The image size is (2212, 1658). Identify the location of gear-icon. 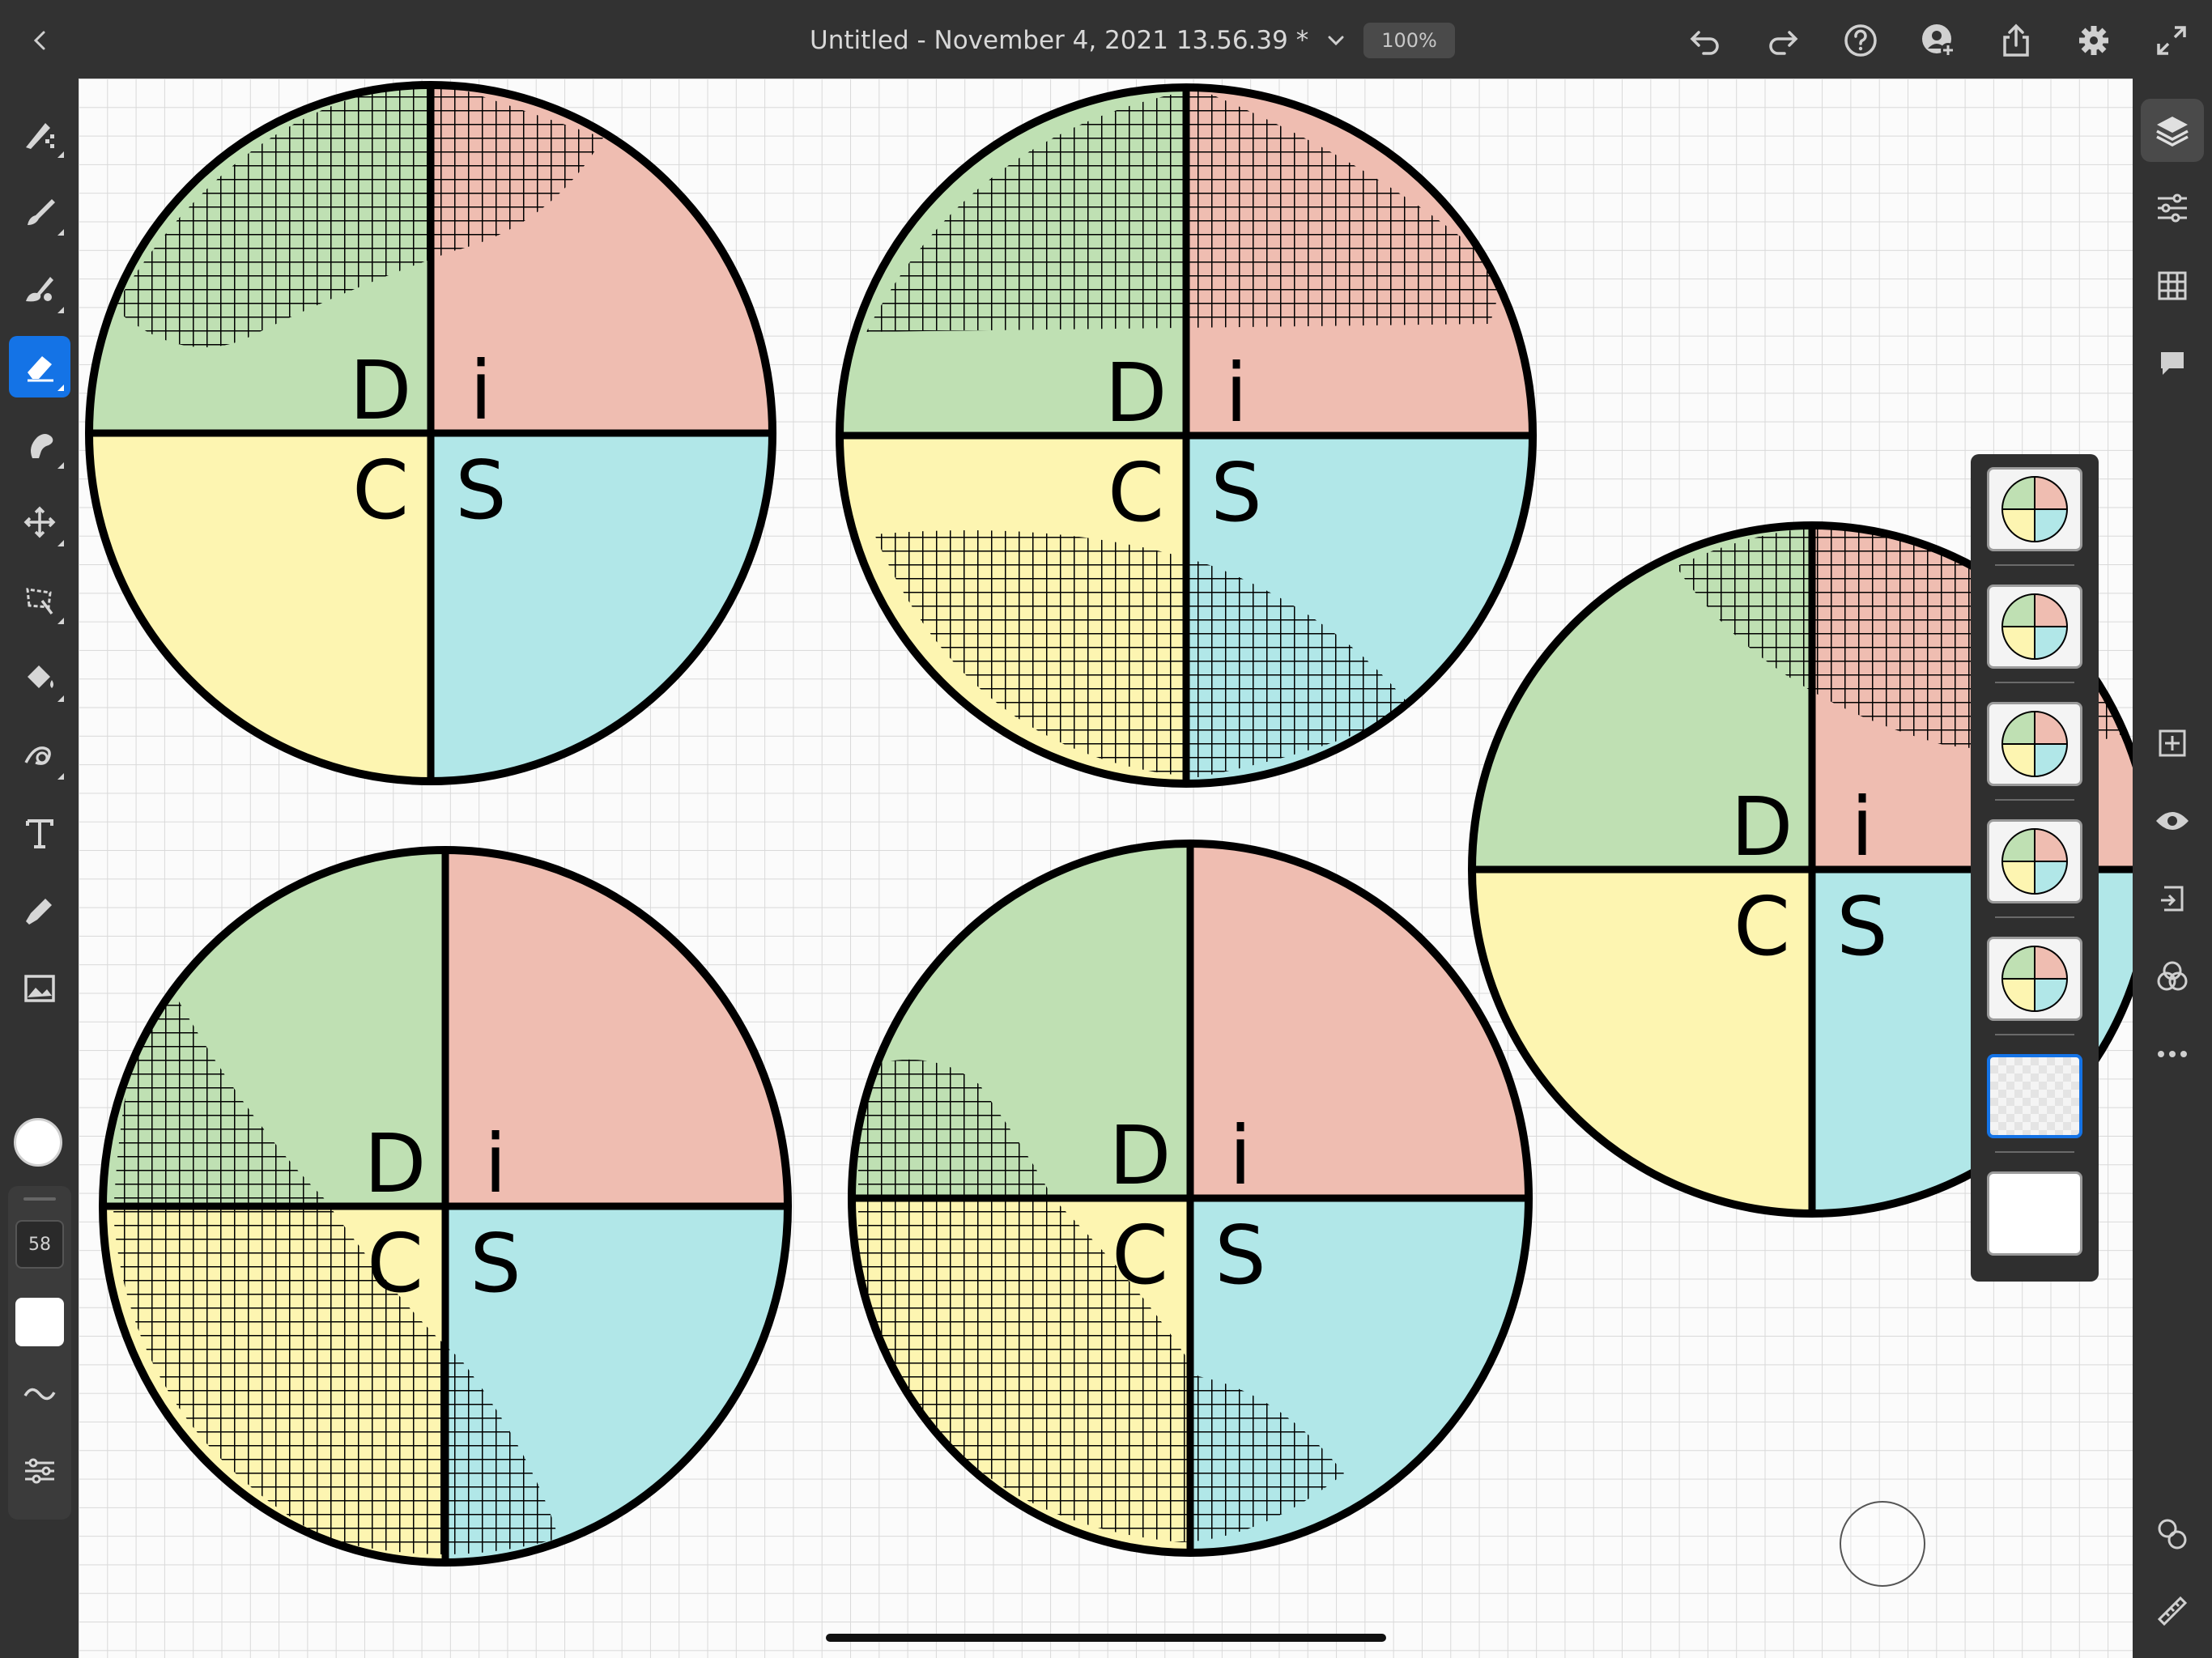
(2094, 40).